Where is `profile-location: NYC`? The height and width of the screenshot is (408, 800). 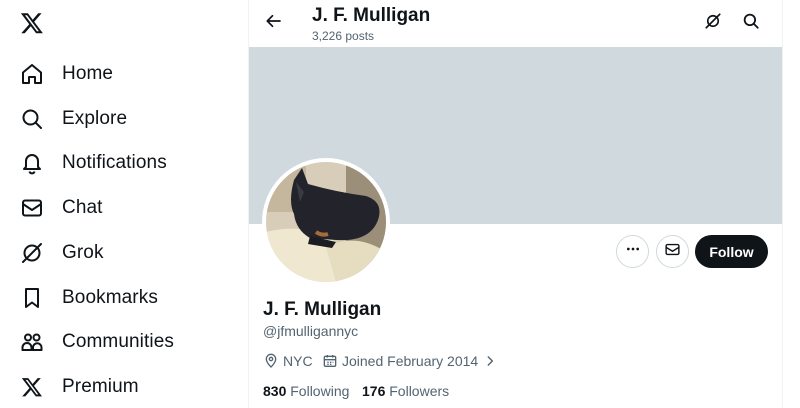 profile-location: NYC is located at coordinates (288, 361).